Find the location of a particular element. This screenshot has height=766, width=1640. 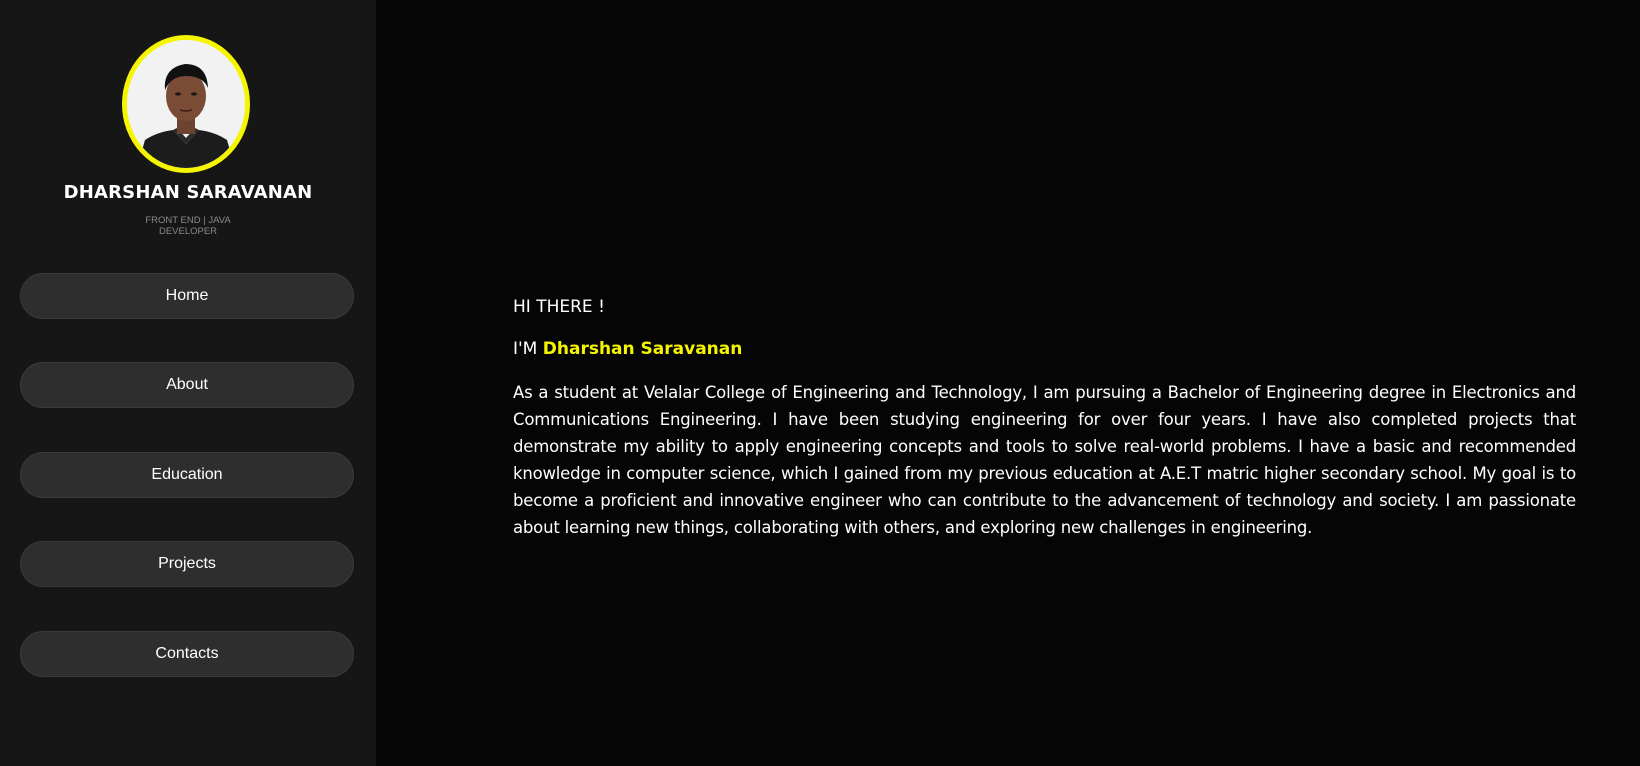

nav-home-button: Home is located at coordinates (187, 296).